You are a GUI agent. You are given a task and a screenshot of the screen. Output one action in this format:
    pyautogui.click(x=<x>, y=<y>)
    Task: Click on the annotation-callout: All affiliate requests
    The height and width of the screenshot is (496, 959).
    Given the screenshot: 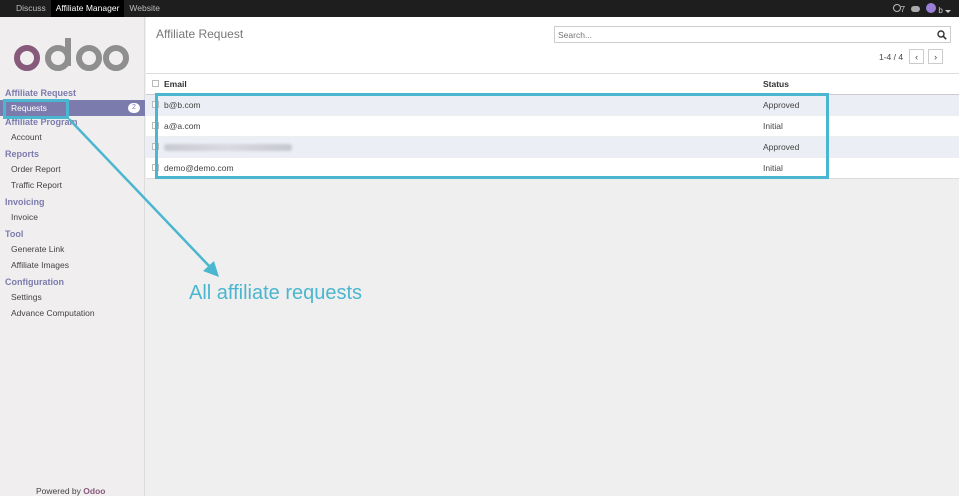 What is the action you would take?
    pyautogui.click(x=276, y=293)
    